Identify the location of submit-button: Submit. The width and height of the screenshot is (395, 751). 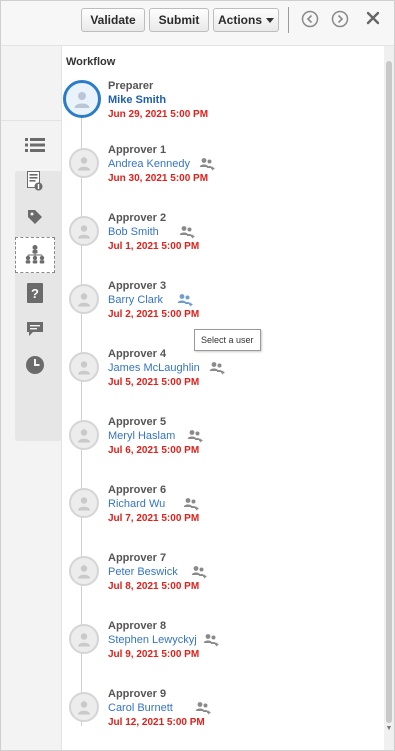
(179, 20).